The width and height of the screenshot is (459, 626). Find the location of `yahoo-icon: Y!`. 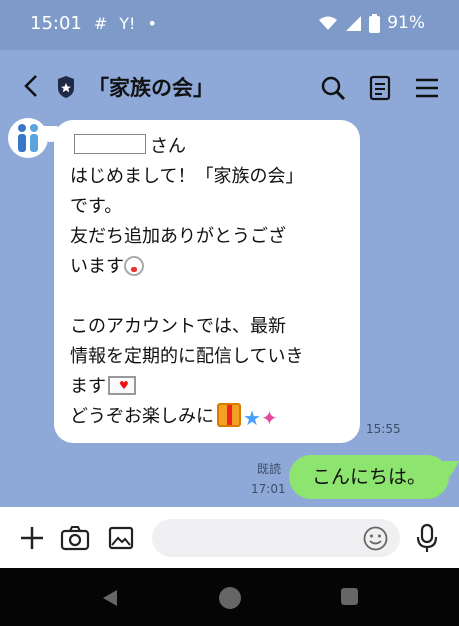

yahoo-icon: Y! is located at coordinates (127, 23).